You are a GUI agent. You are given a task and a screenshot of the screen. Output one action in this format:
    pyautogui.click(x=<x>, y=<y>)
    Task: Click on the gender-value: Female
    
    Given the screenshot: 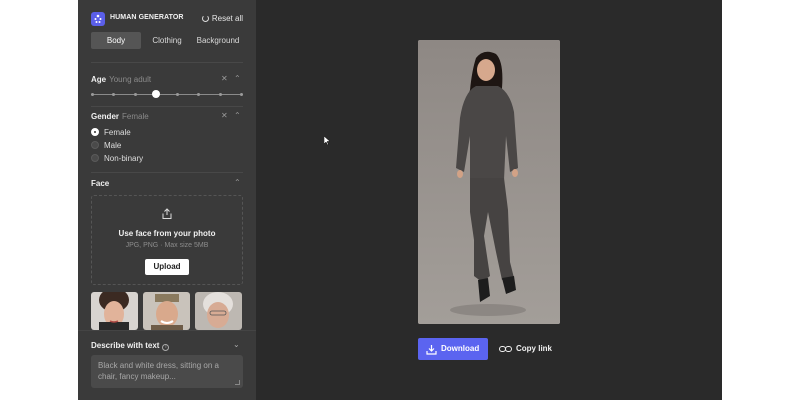 What is the action you would take?
    pyautogui.click(x=135, y=116)
    